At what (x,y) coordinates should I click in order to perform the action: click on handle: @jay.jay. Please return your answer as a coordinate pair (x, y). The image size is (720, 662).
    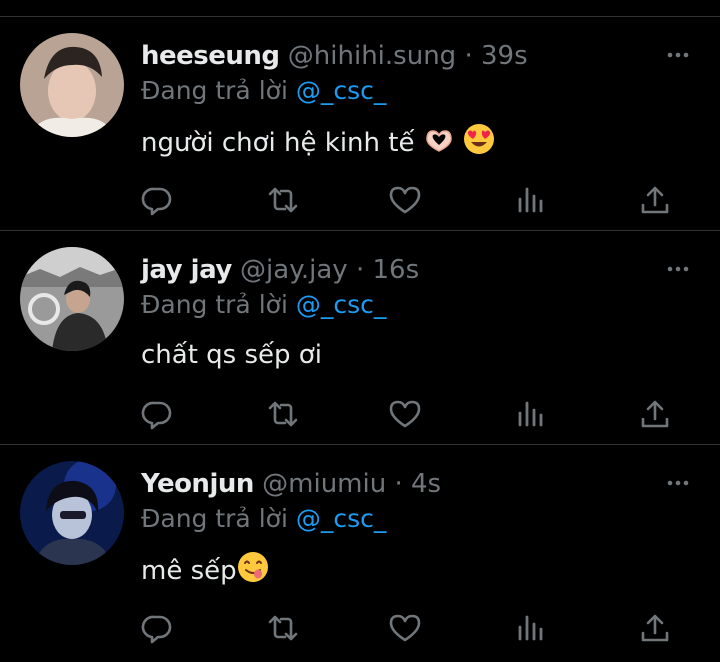
    Looking at the image, I should click on (294, 270).